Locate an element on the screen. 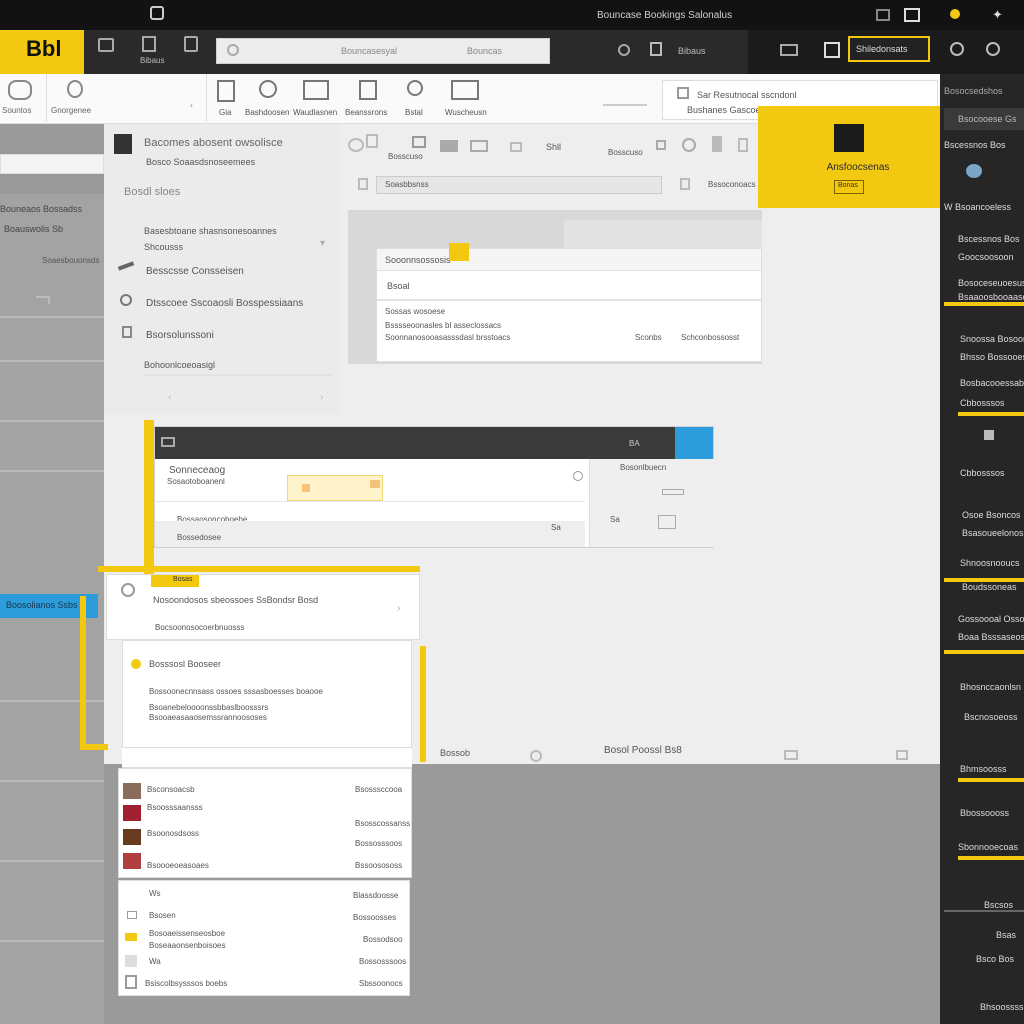 This screenshot has width=1024, height=1024. toolbar-field: Soasbbsnss is located at coordinates (519, 185).